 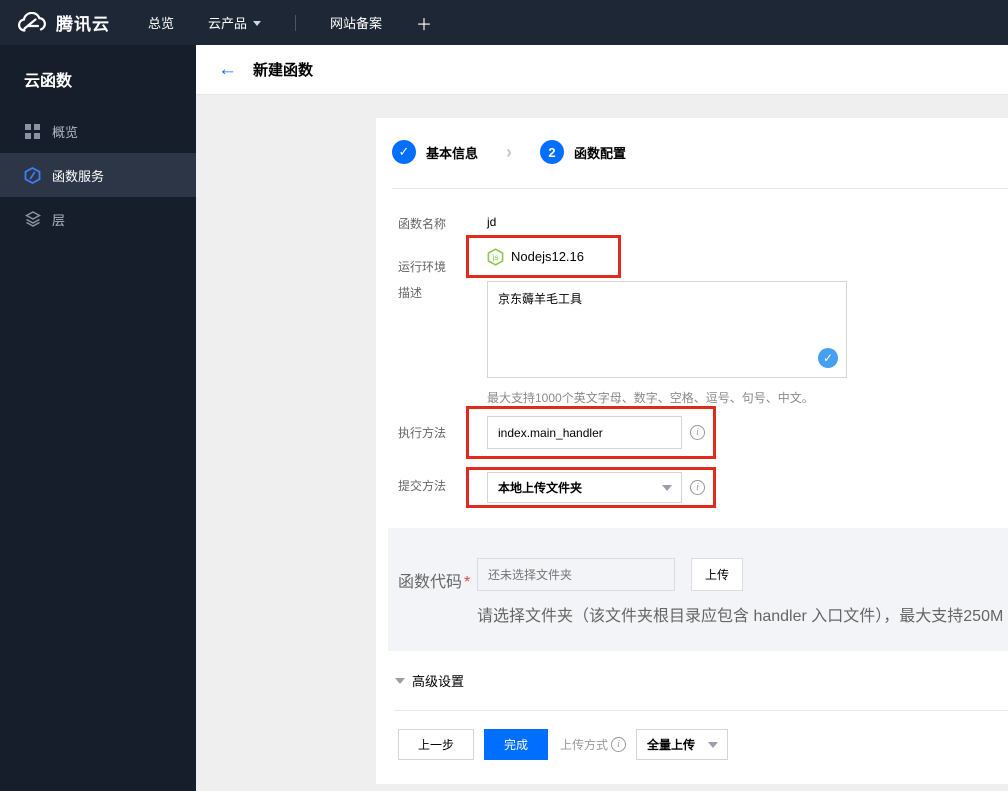 What do you see at coordinates (65, 132) in the screenshot?
I see `sidebar-item-label: 概览` at bounding box center [65, 132].